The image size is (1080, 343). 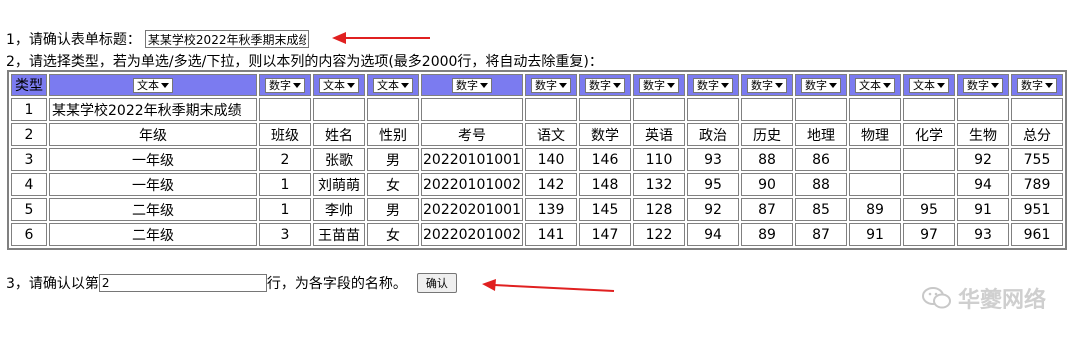 I want to click on type-corner-label: 类型, so click(x=29, y=85).